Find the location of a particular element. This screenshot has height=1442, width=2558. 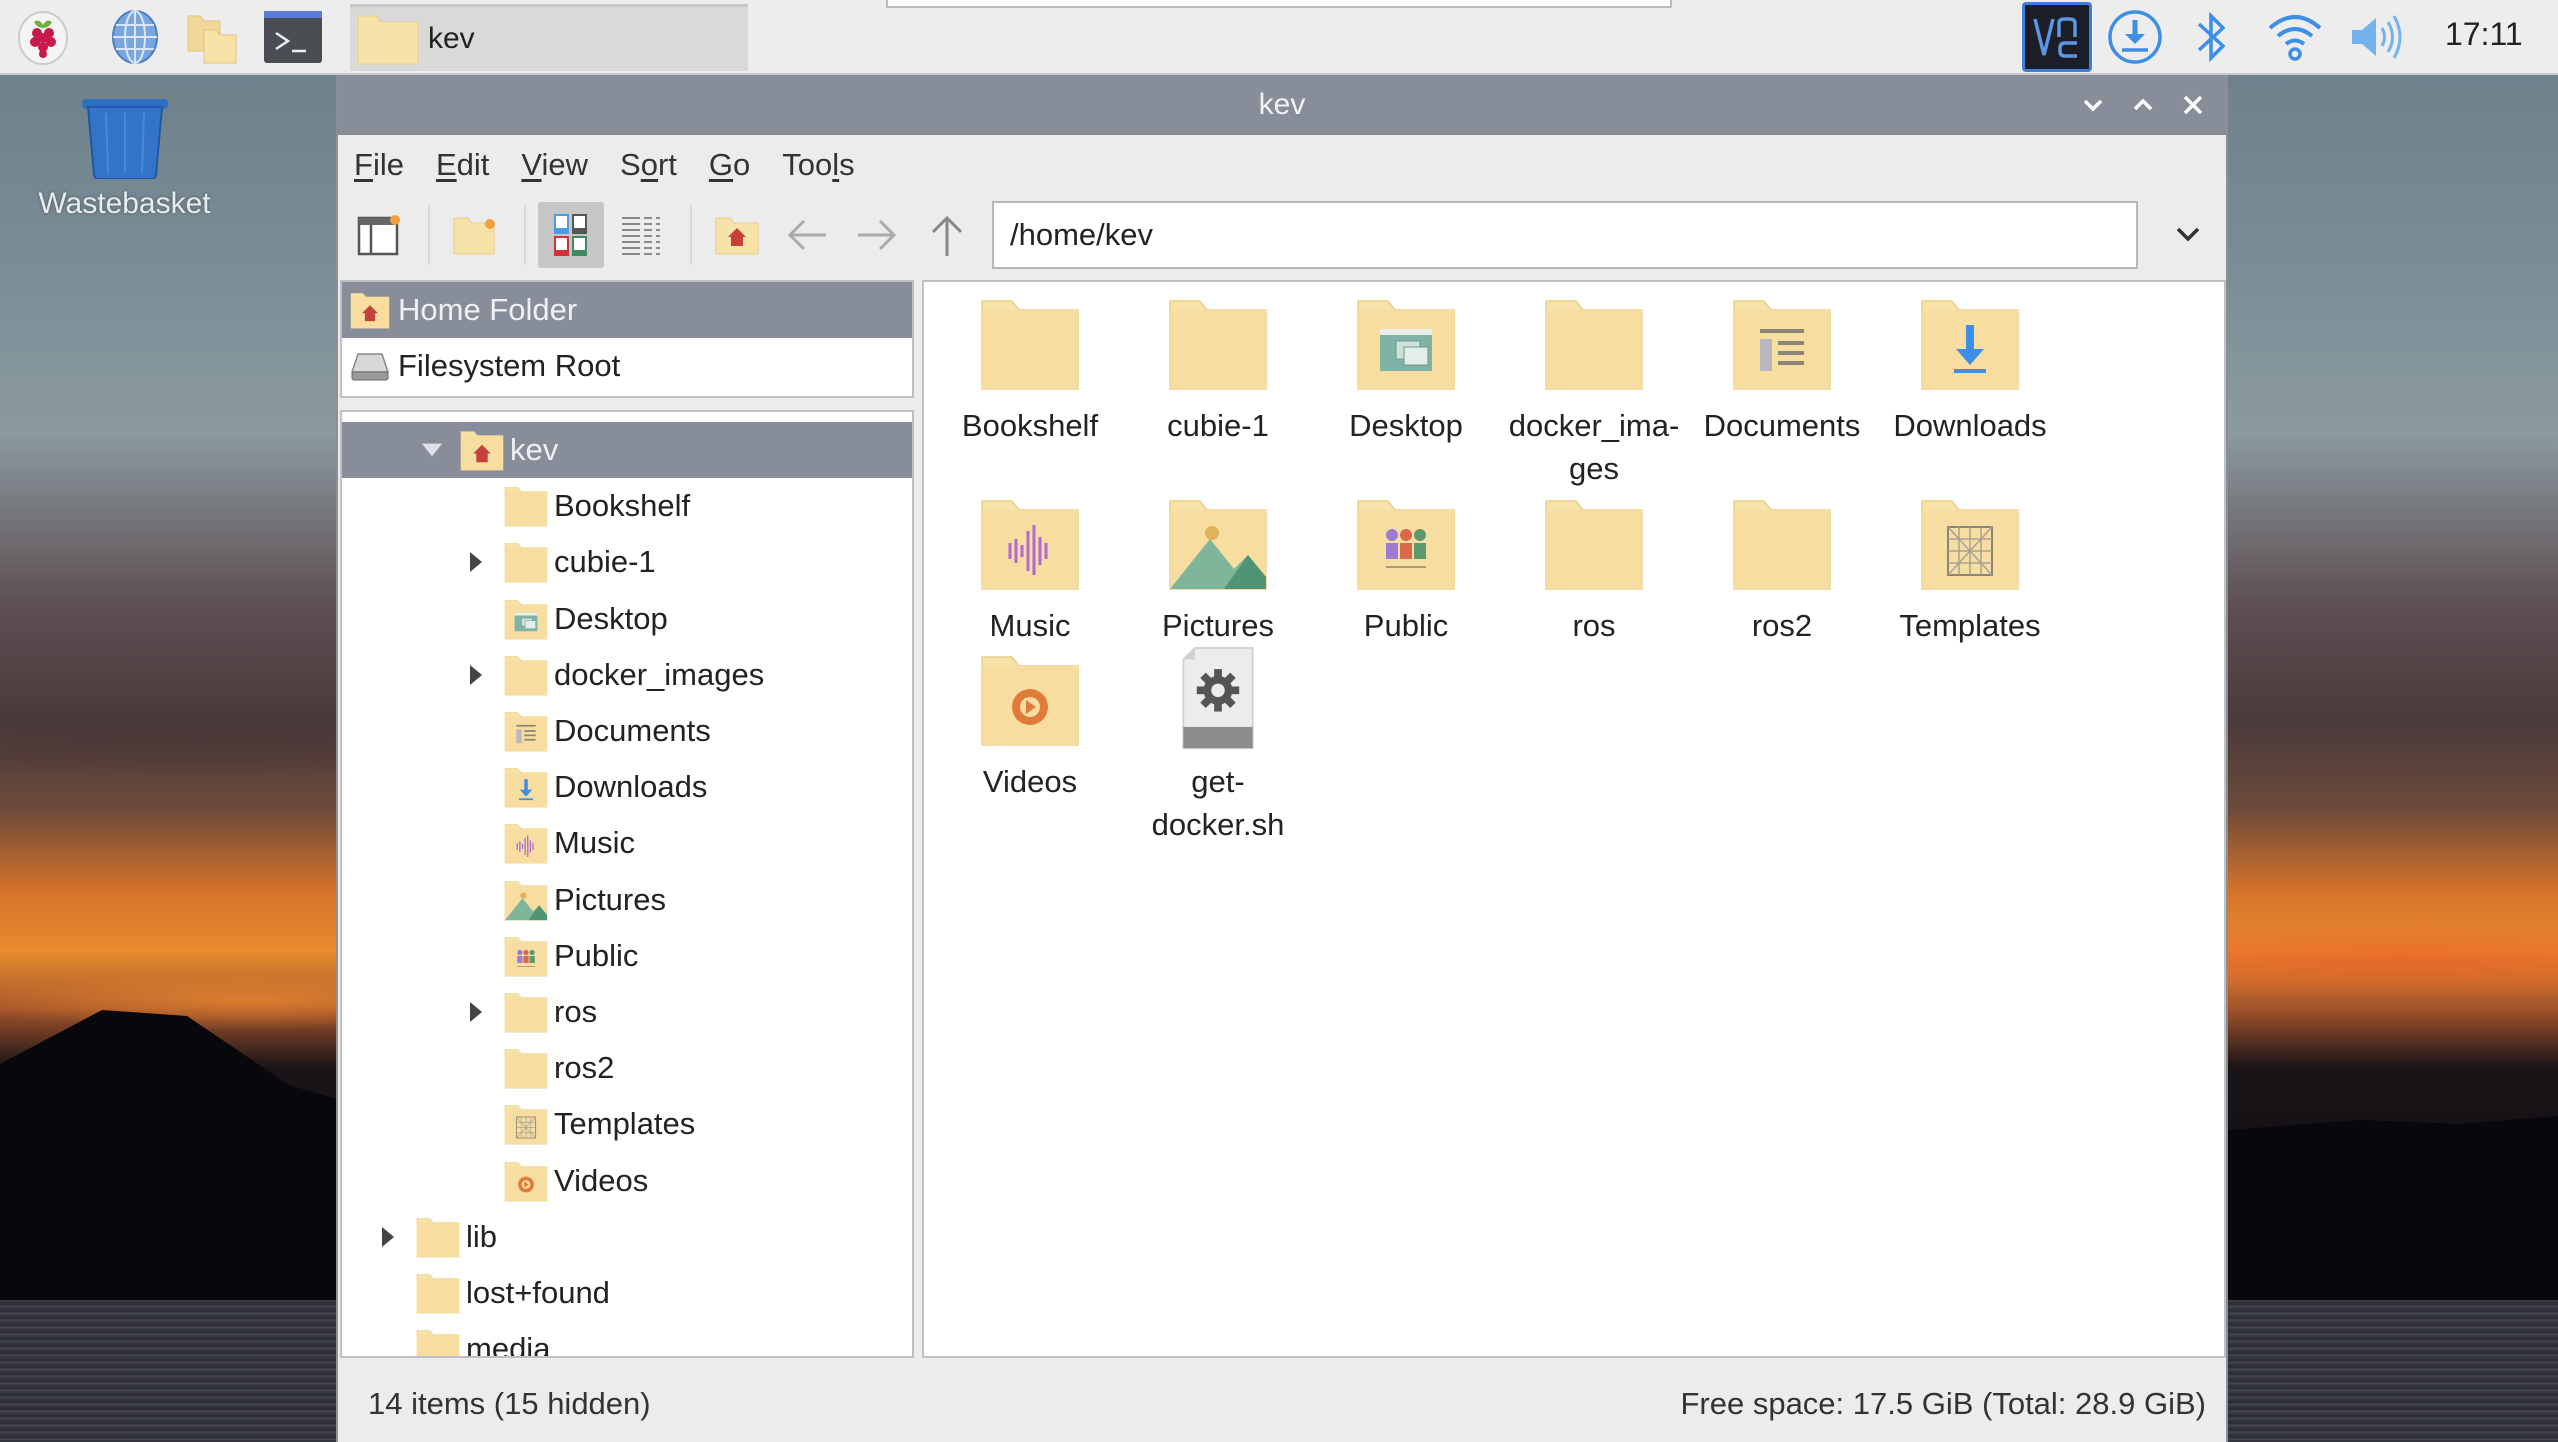

wifi-tray-button is located at coordinates (2295, 37).